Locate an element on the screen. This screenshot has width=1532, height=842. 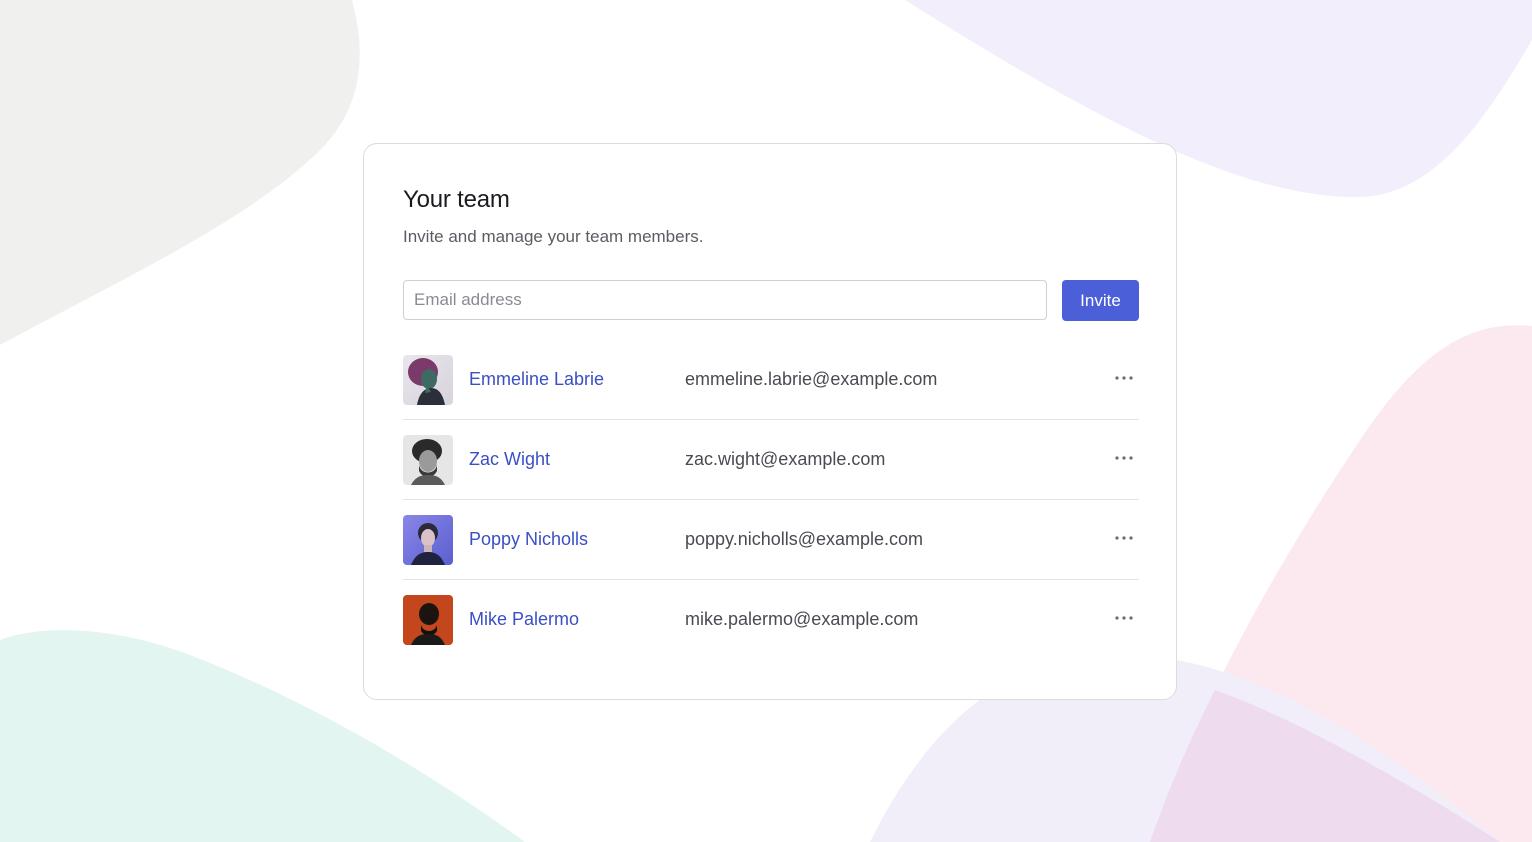
team-member-row: Zac Wight zac.wight@example.com is located at coordinates (771, 460).